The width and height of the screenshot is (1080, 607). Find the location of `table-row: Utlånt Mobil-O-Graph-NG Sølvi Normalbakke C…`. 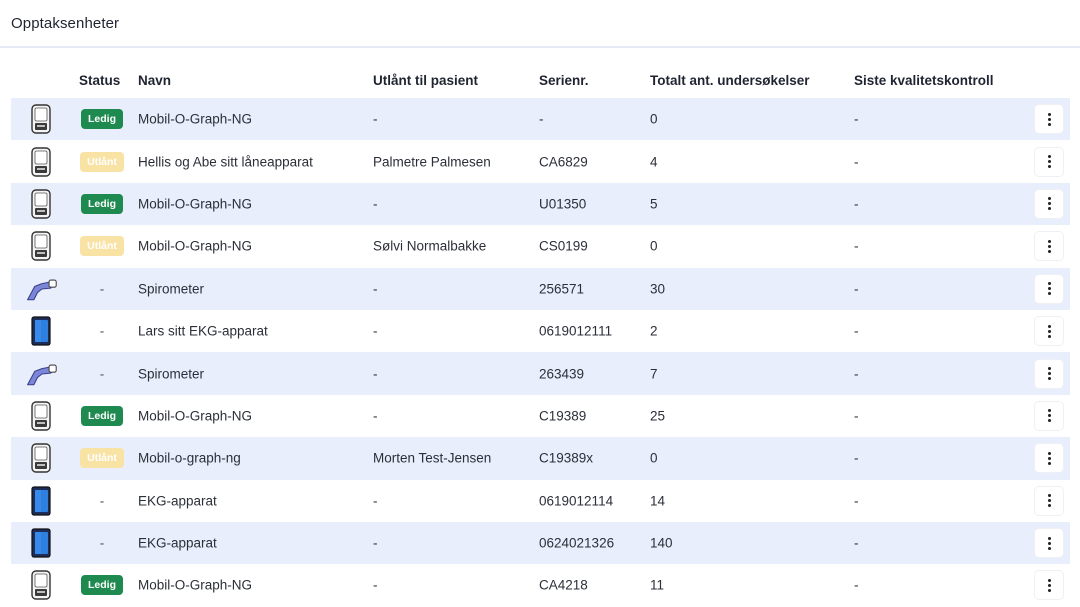

table-row: Utlånt Mobil-O-Graph-NG Sølvi Normalbakke C… is located at coordinates (540, 246).